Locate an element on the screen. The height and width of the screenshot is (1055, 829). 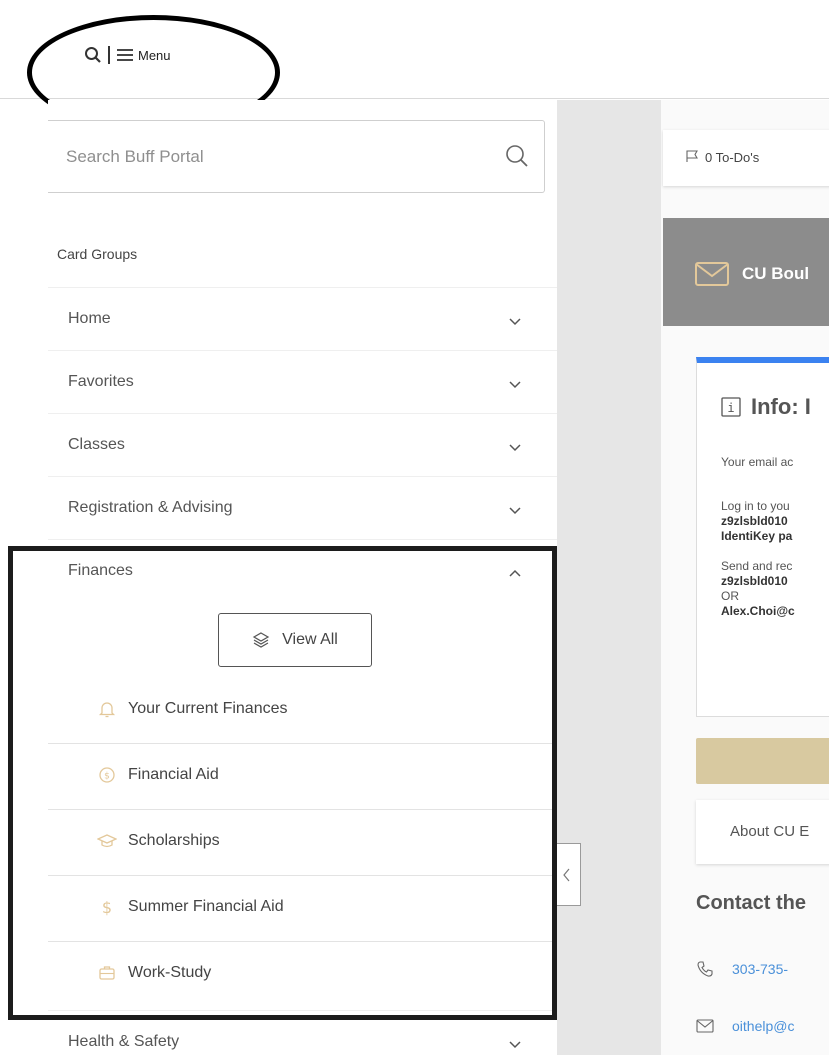
group-label: Home is located at coordinates (89, 318).